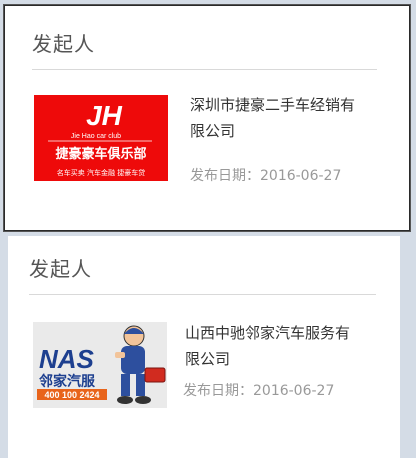  I want to click on logo-brand-en: Jie Hao car club, so click(96, 136).